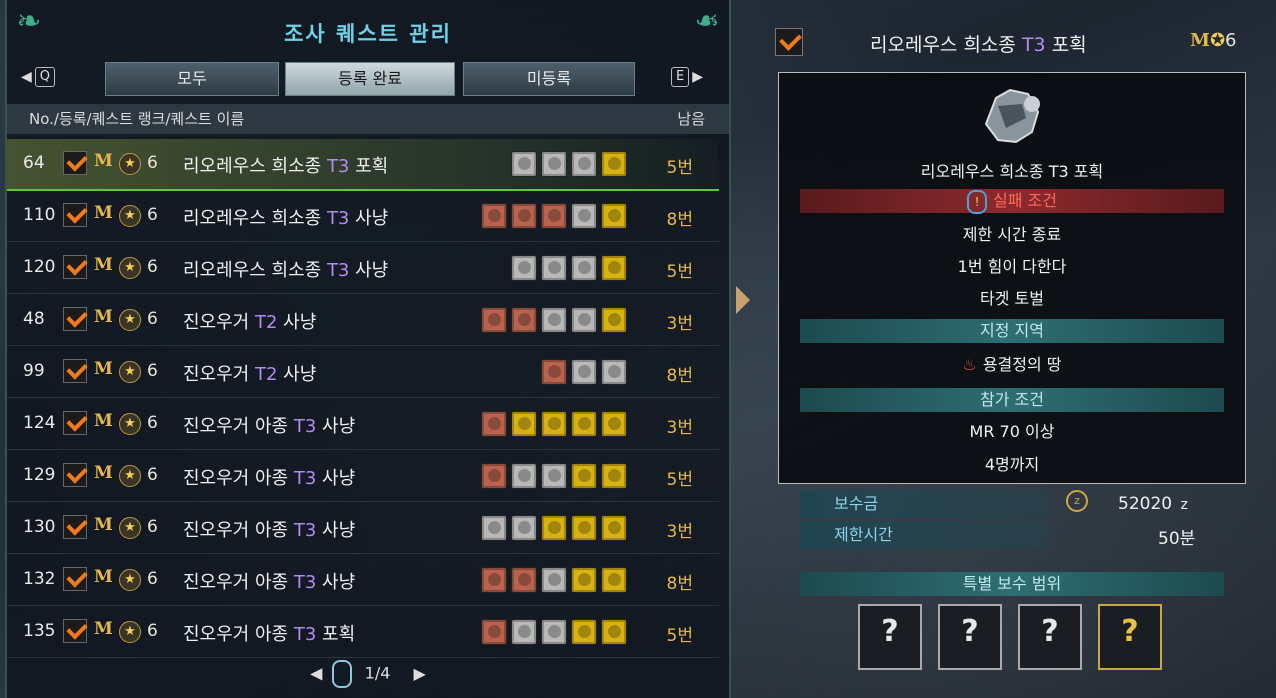 Image resolution: width=1276 pixels, height=698 pixels. Describe the element at coordinates (363, 580) in the screenshot. I see `quest-row: 132 M ★ 6 진오우거 아종 T3 사냥 8번` at that location.